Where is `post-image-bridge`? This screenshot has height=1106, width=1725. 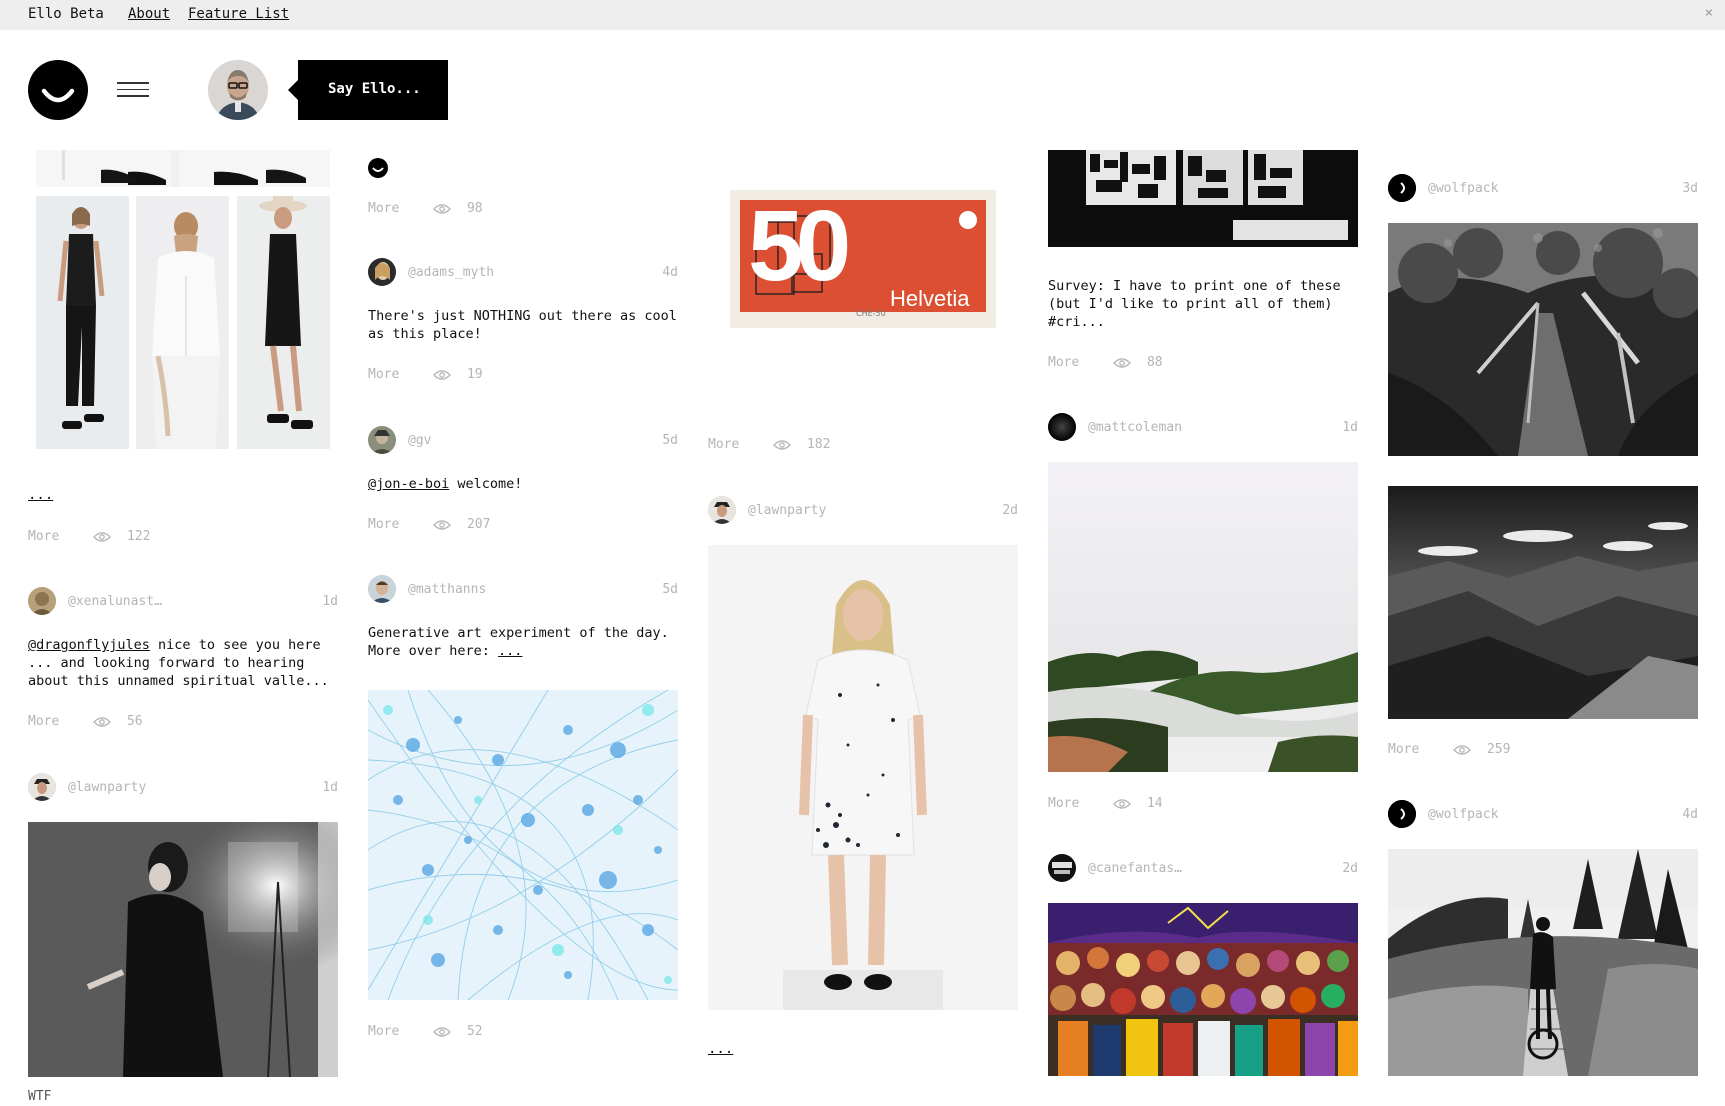 post-image-bridge is located at coordinates (1543, 339).